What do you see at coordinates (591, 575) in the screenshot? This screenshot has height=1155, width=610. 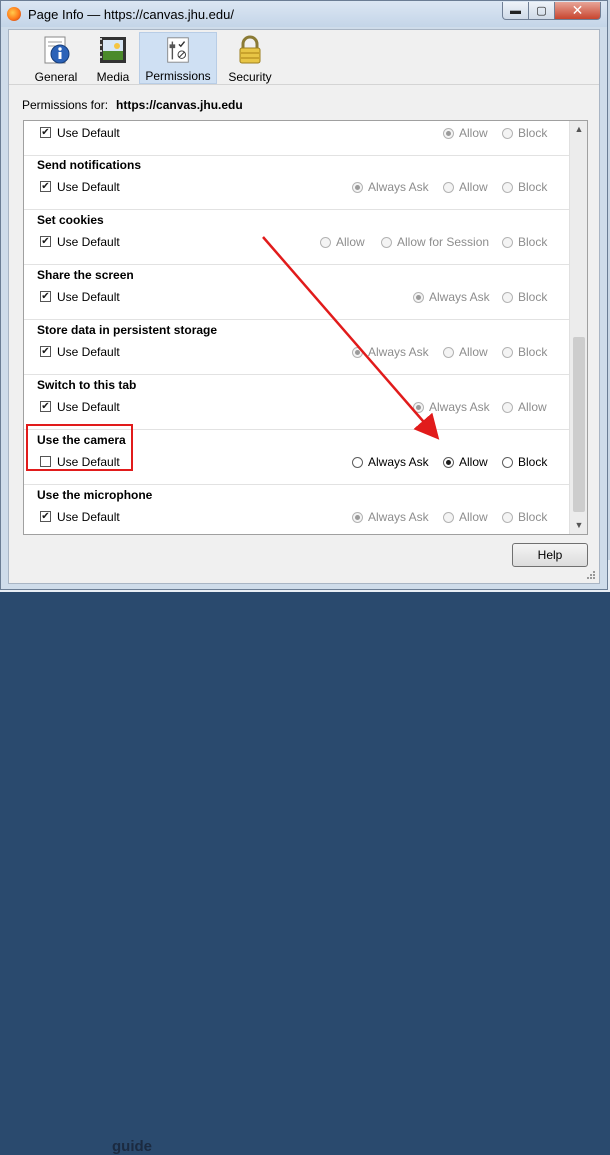 I see `resize-grip-icon` at bounding box center [591, 575].